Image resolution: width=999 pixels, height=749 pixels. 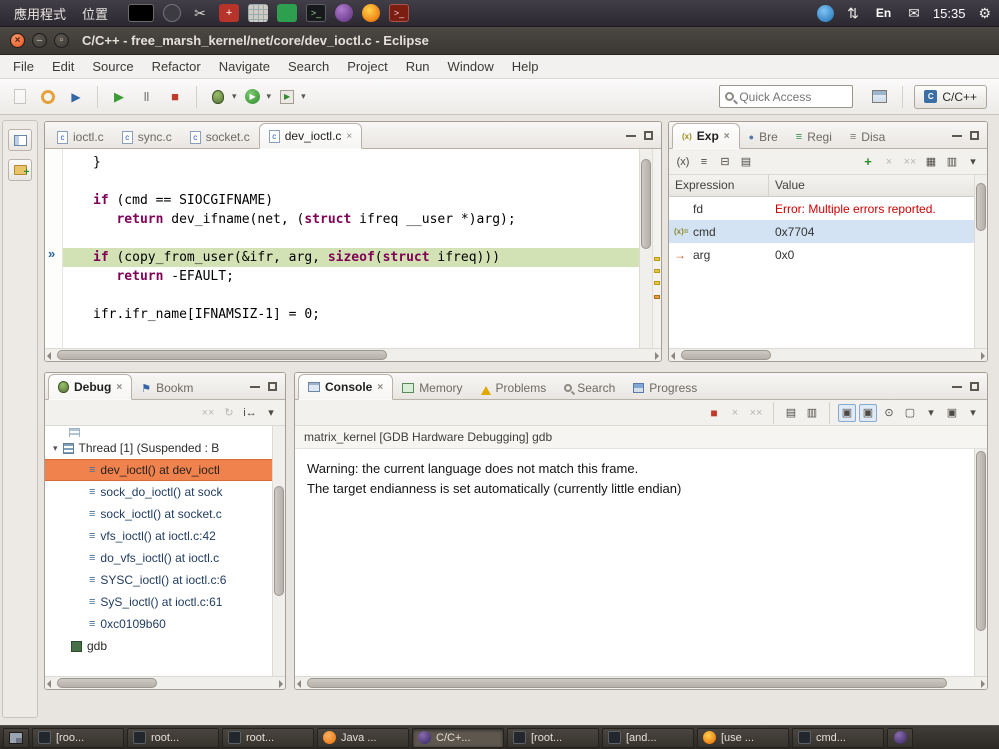 I want to click on expander-icon: ▾, so click(x=55, y=448).